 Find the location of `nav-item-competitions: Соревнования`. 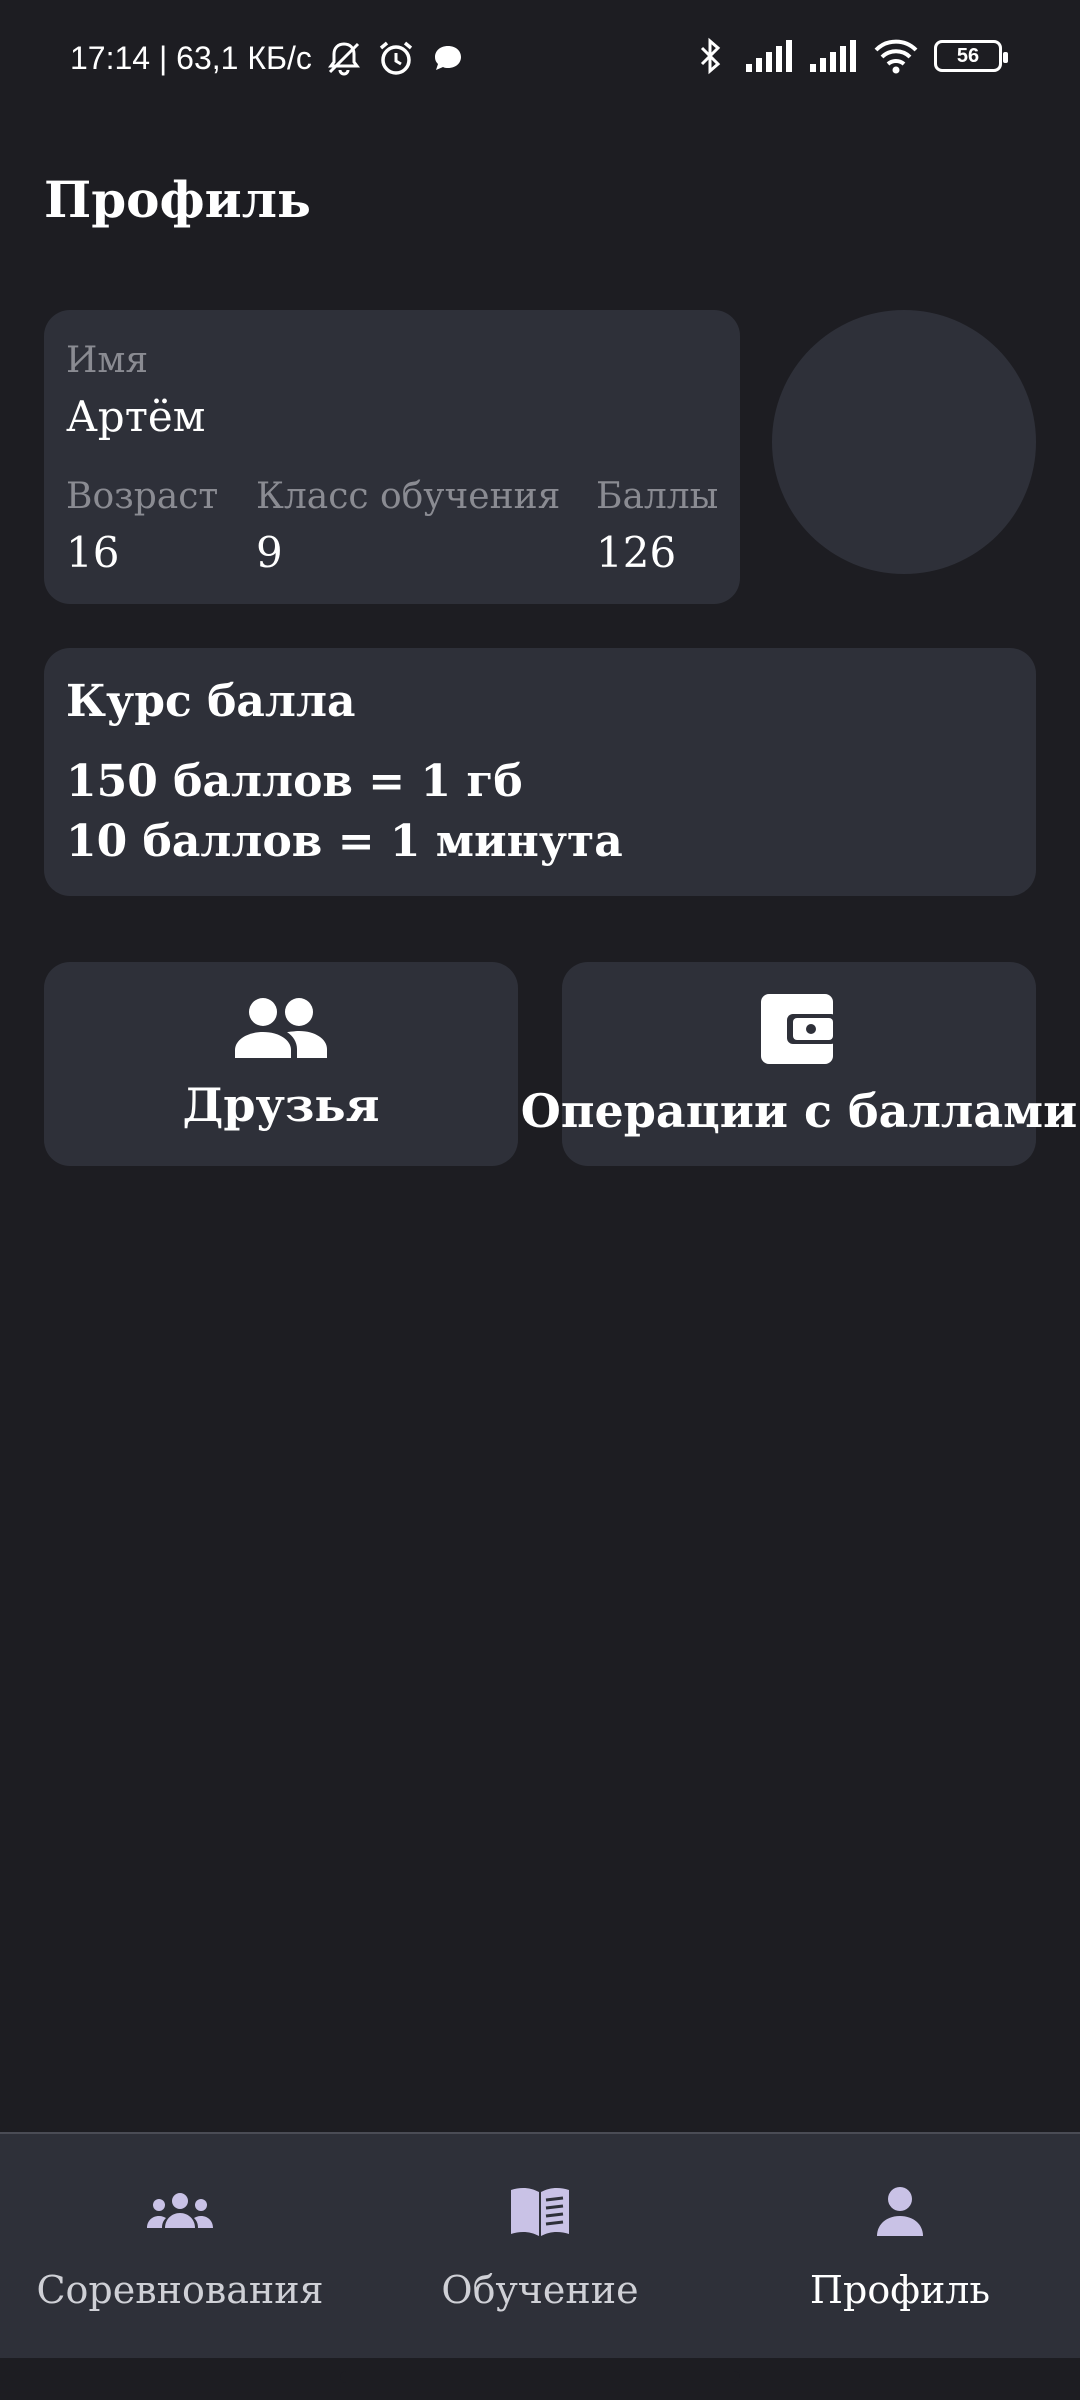

nav-item-competitions: Соревнования is located at coordinates (180, 2247).